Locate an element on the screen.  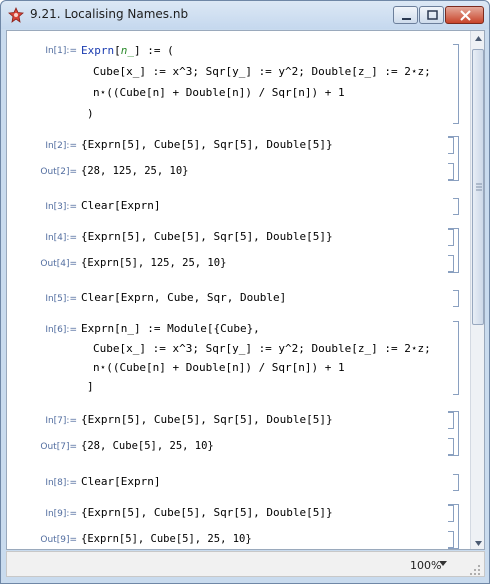
vertical-scrollbar is located at coordinates (477, 290).